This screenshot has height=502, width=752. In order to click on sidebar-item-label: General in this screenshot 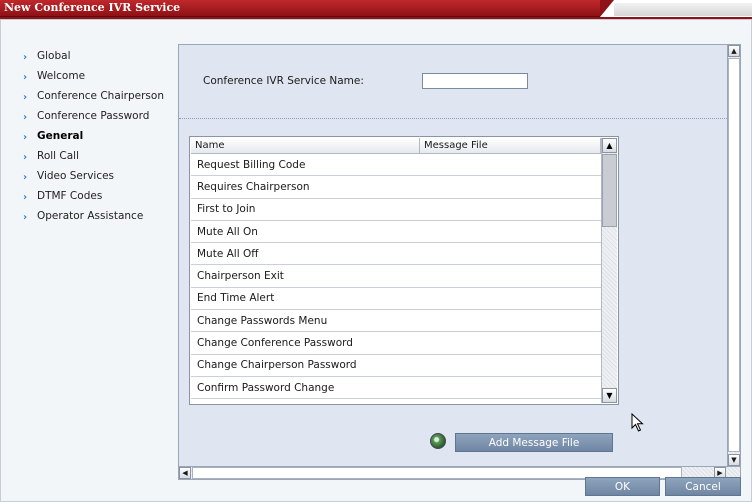, I will do `click(60, 136)`.